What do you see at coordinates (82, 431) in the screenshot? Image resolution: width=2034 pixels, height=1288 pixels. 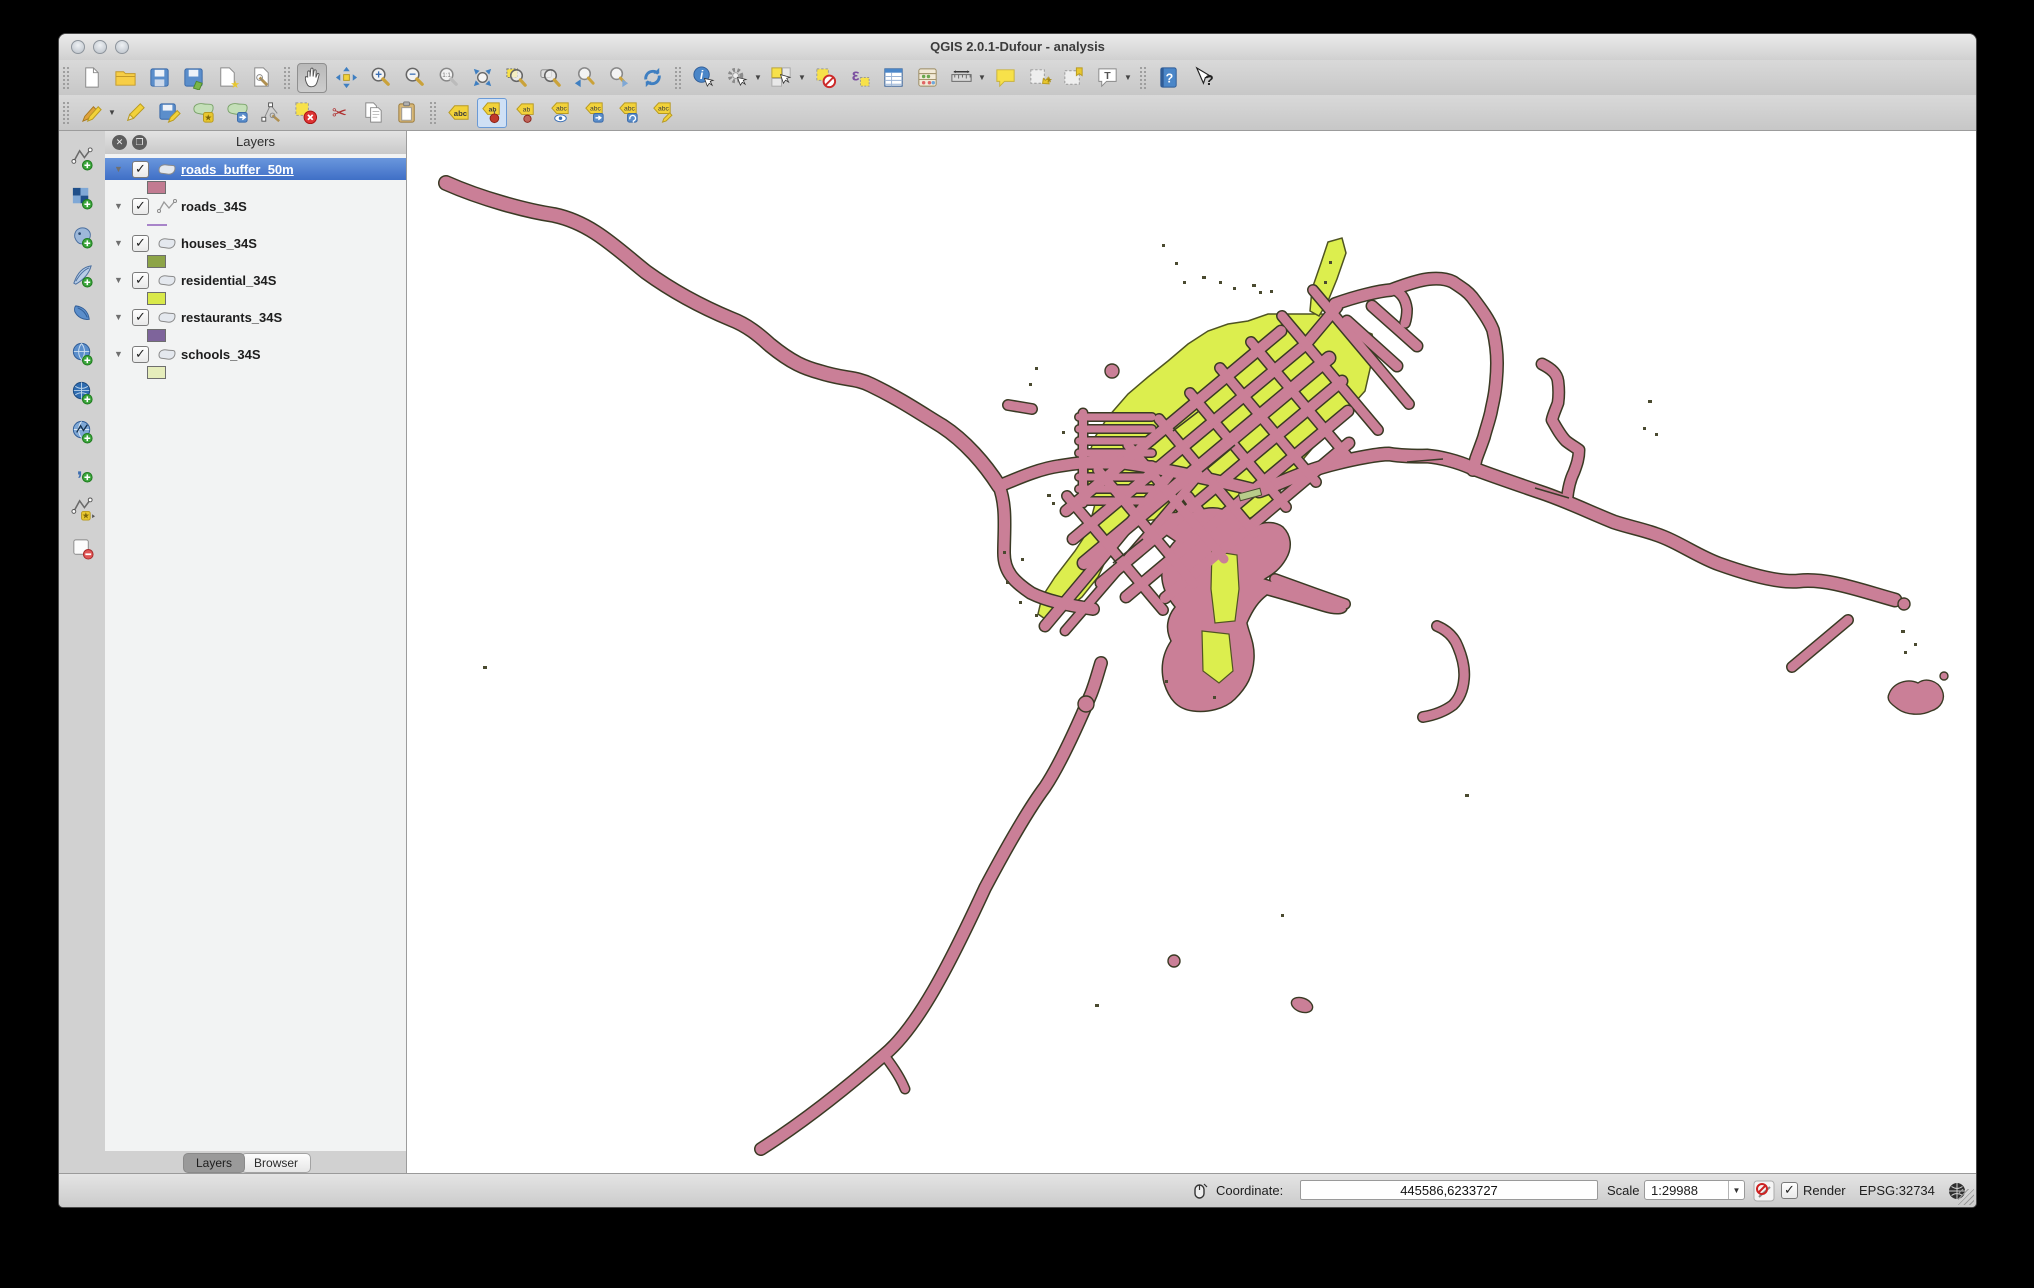 I see `add-wfs-layer-icon` at bounding box center [82, 431].